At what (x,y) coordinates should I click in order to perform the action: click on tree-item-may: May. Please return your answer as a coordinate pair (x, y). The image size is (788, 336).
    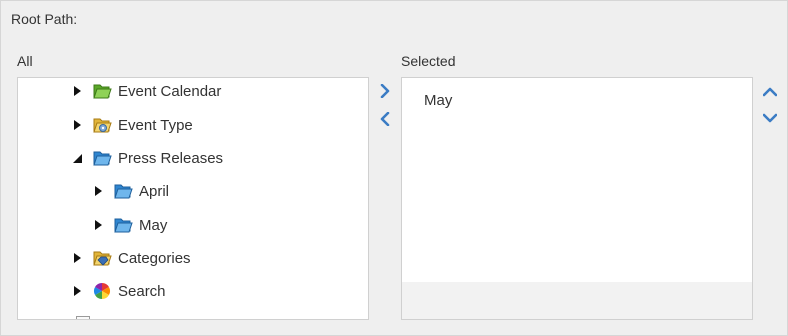
    Looking at the image, I should click on (129, 225).